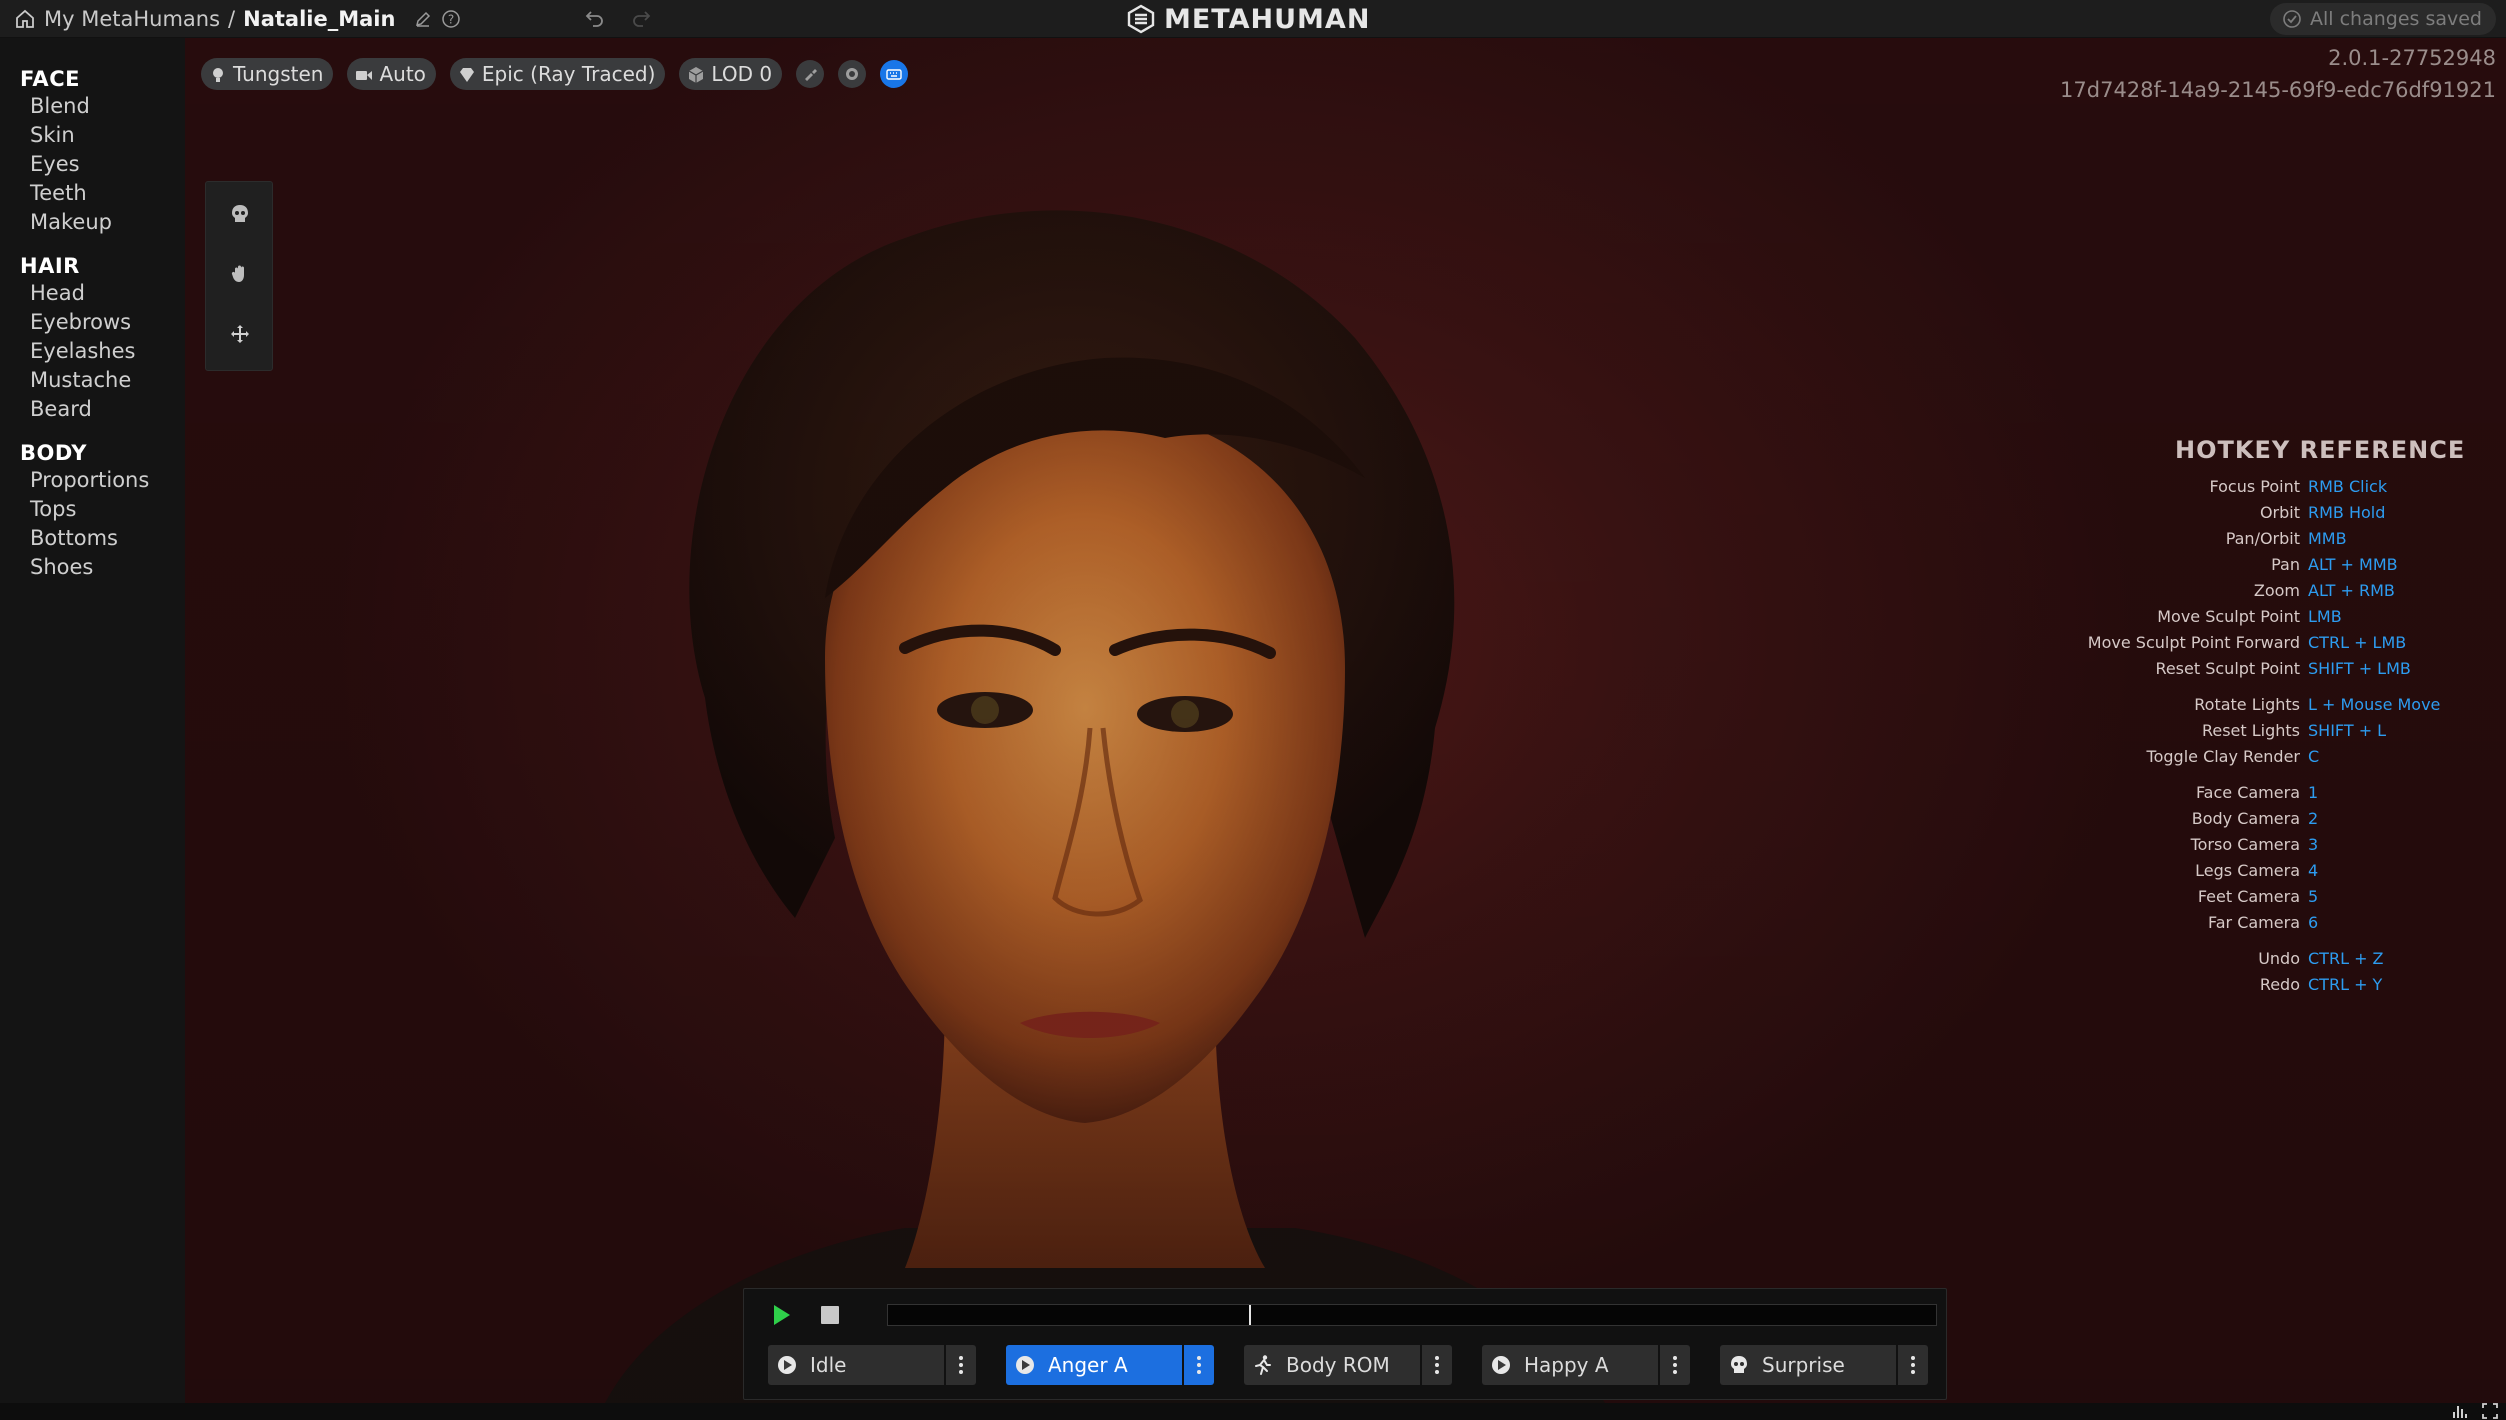 This screenshot has width=2506, height=1420. I want to click on brand-title: METAHUMAN, so click(1267, 19).